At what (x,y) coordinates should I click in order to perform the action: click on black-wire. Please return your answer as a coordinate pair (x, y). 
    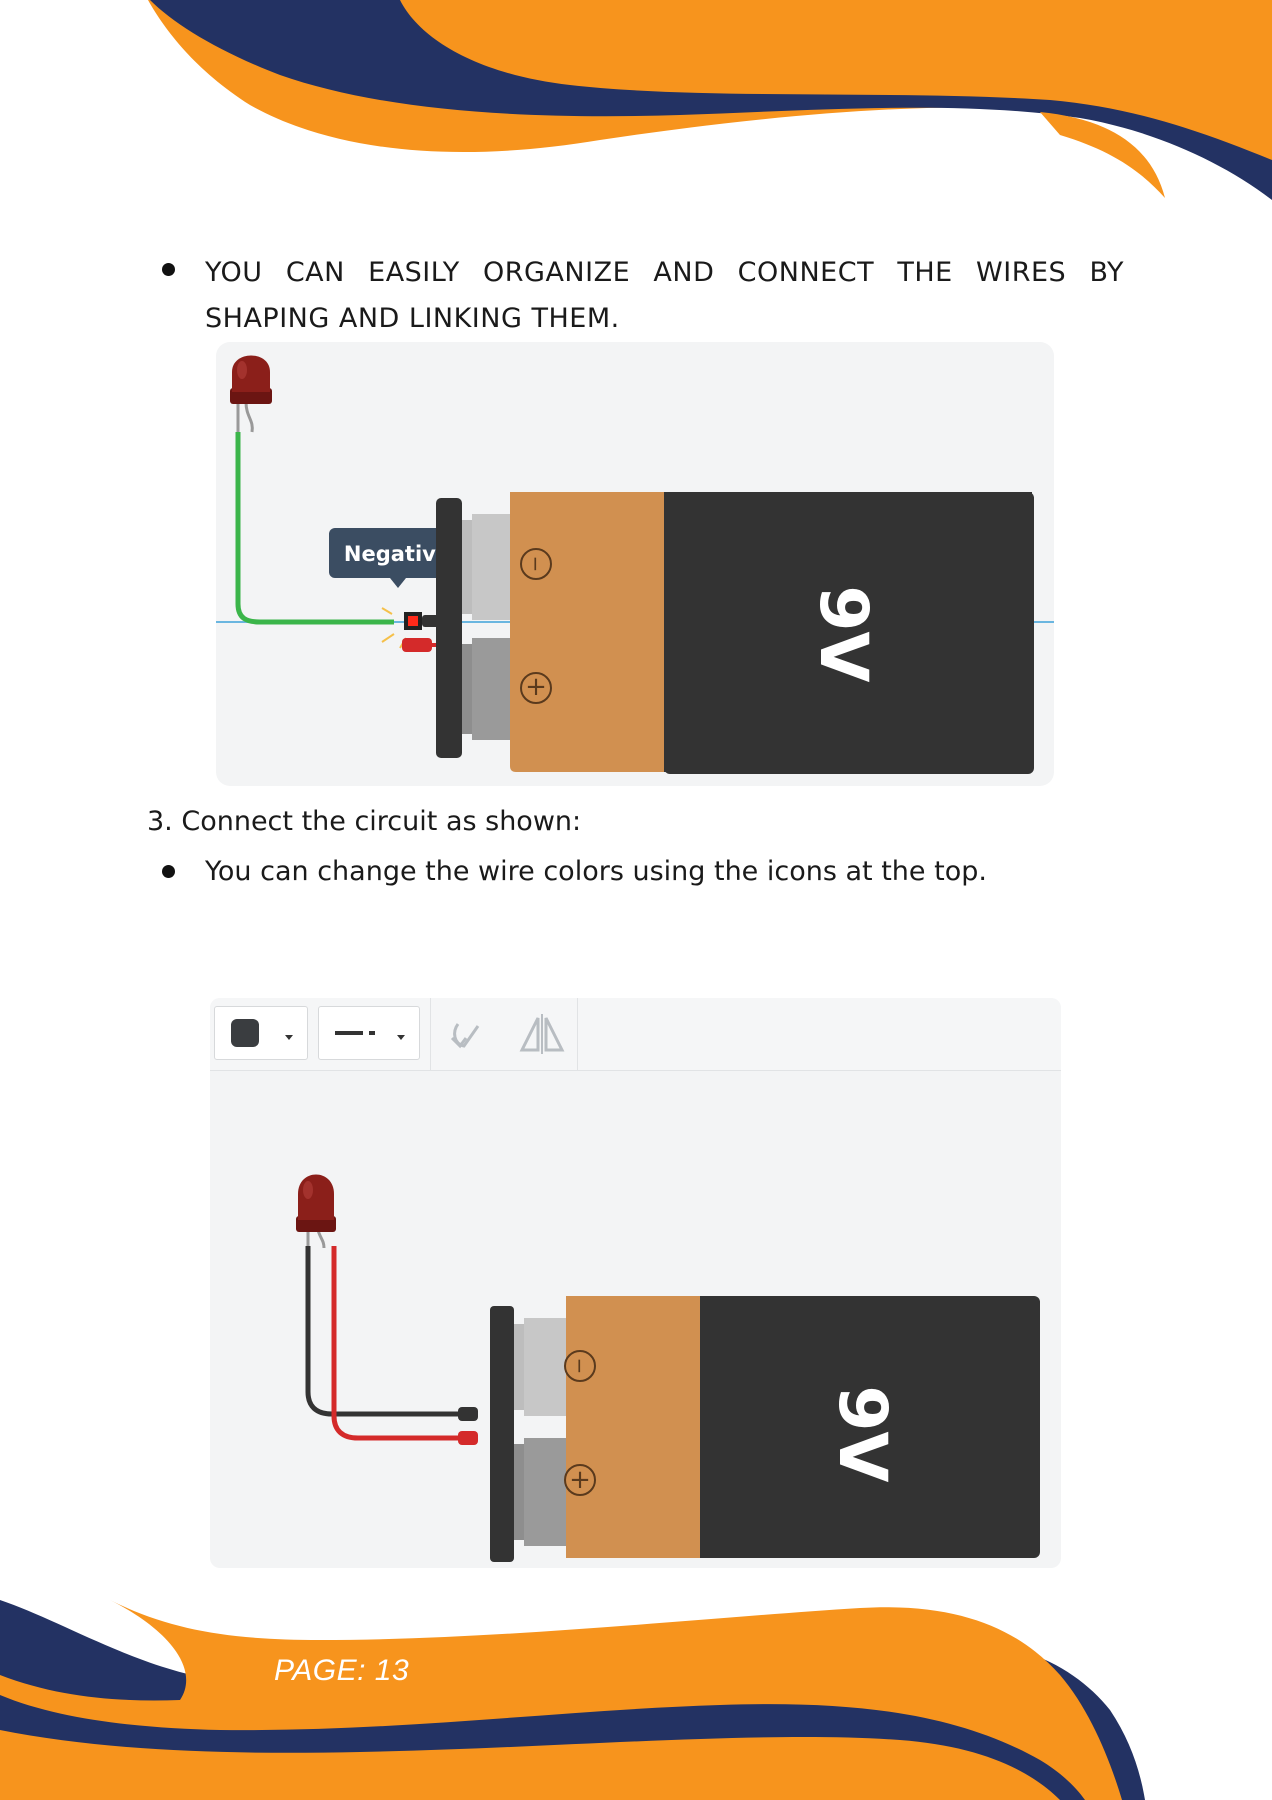
    Looking at the image, I should click on (383, 1331).